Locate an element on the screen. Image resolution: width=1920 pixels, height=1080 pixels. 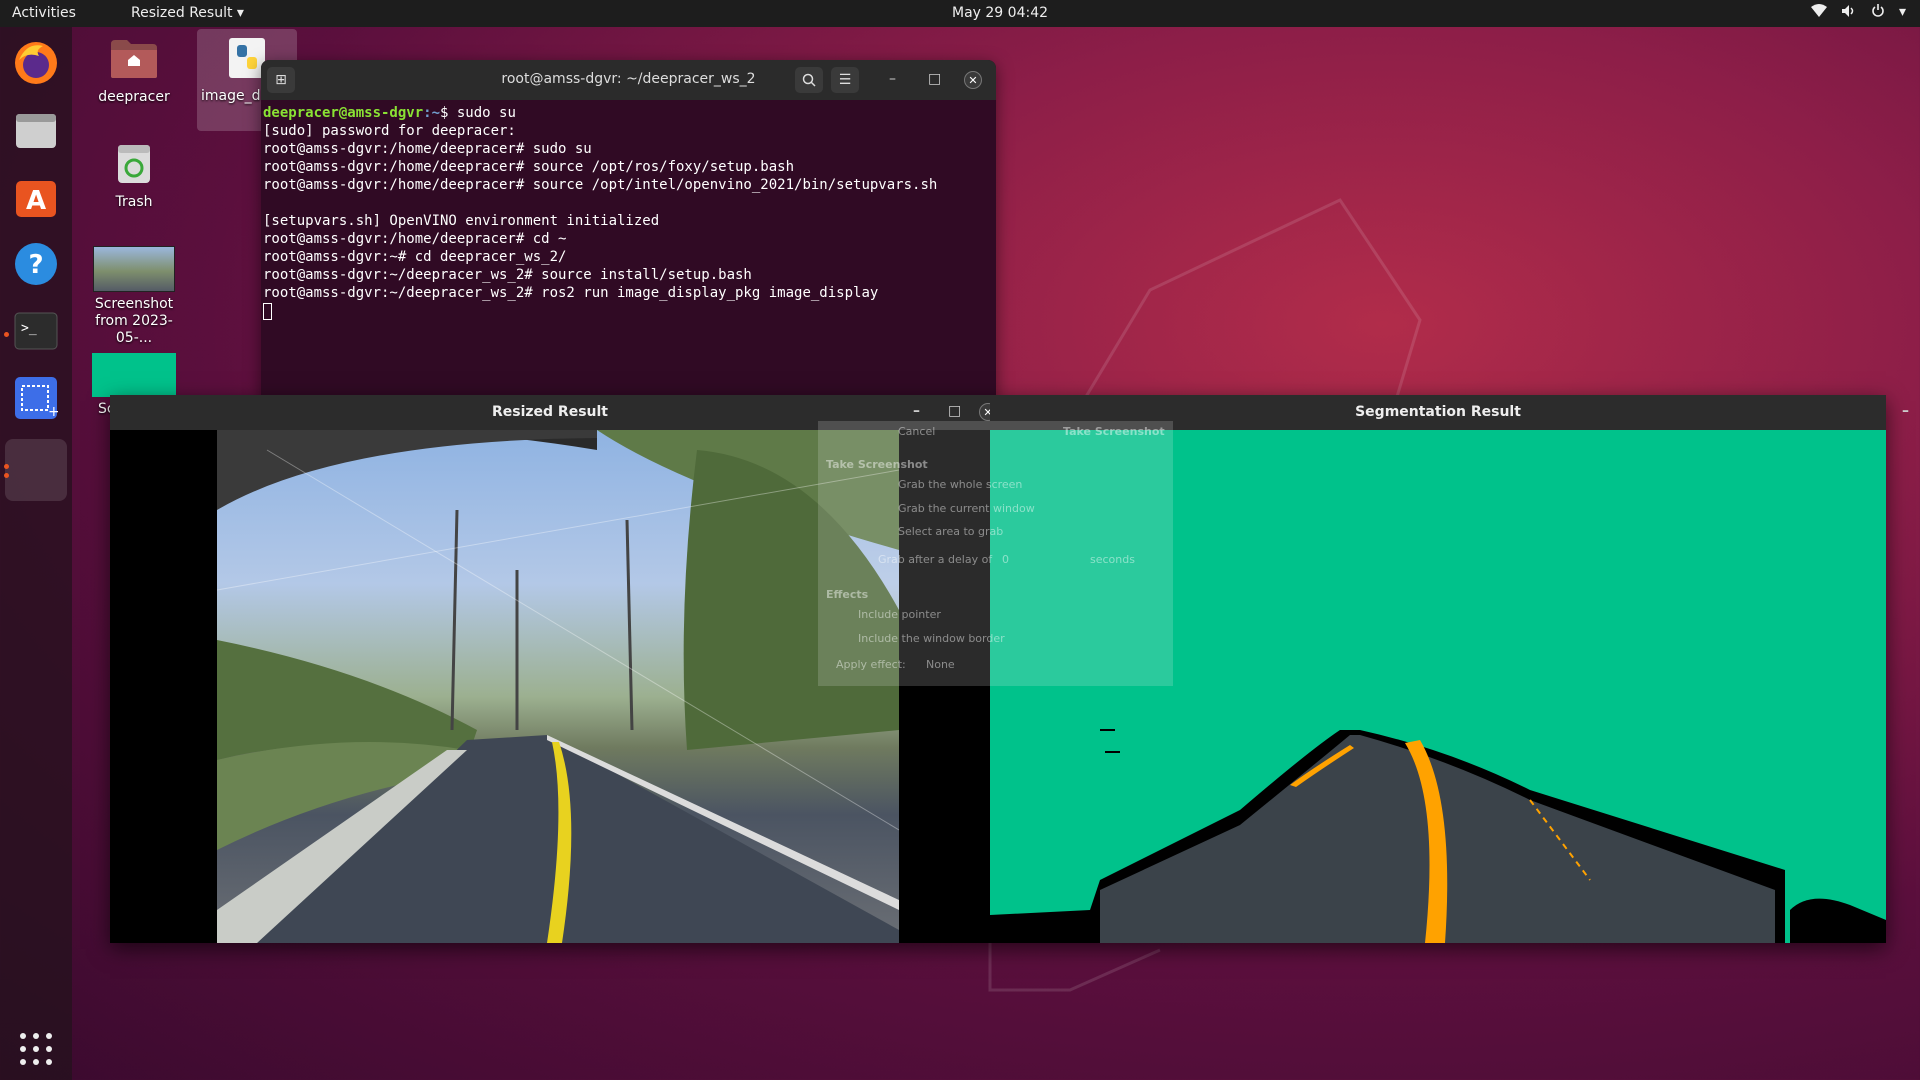
app-menu: Resized Result ▾ is located at coordinates (187, 13).